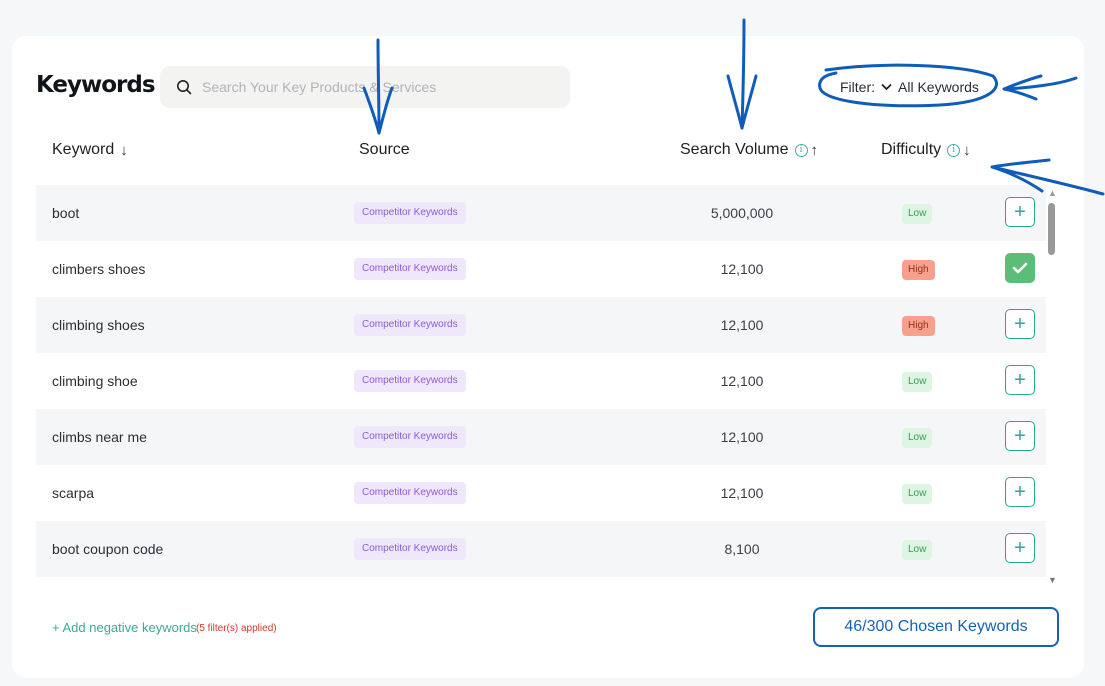 The image size is (1105, 686). Describe the element at coordinates (108, 549) in the screenshot. I see `keyword-cell: boot coupon code` at that location.